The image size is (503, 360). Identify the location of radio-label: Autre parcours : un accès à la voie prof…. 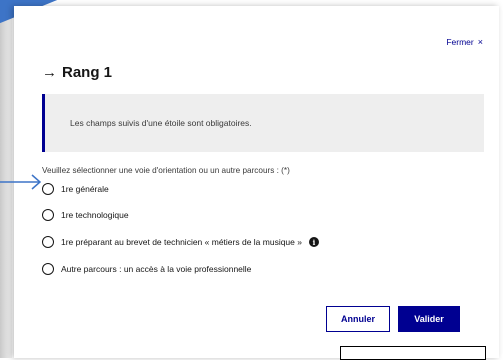
(156, 269).